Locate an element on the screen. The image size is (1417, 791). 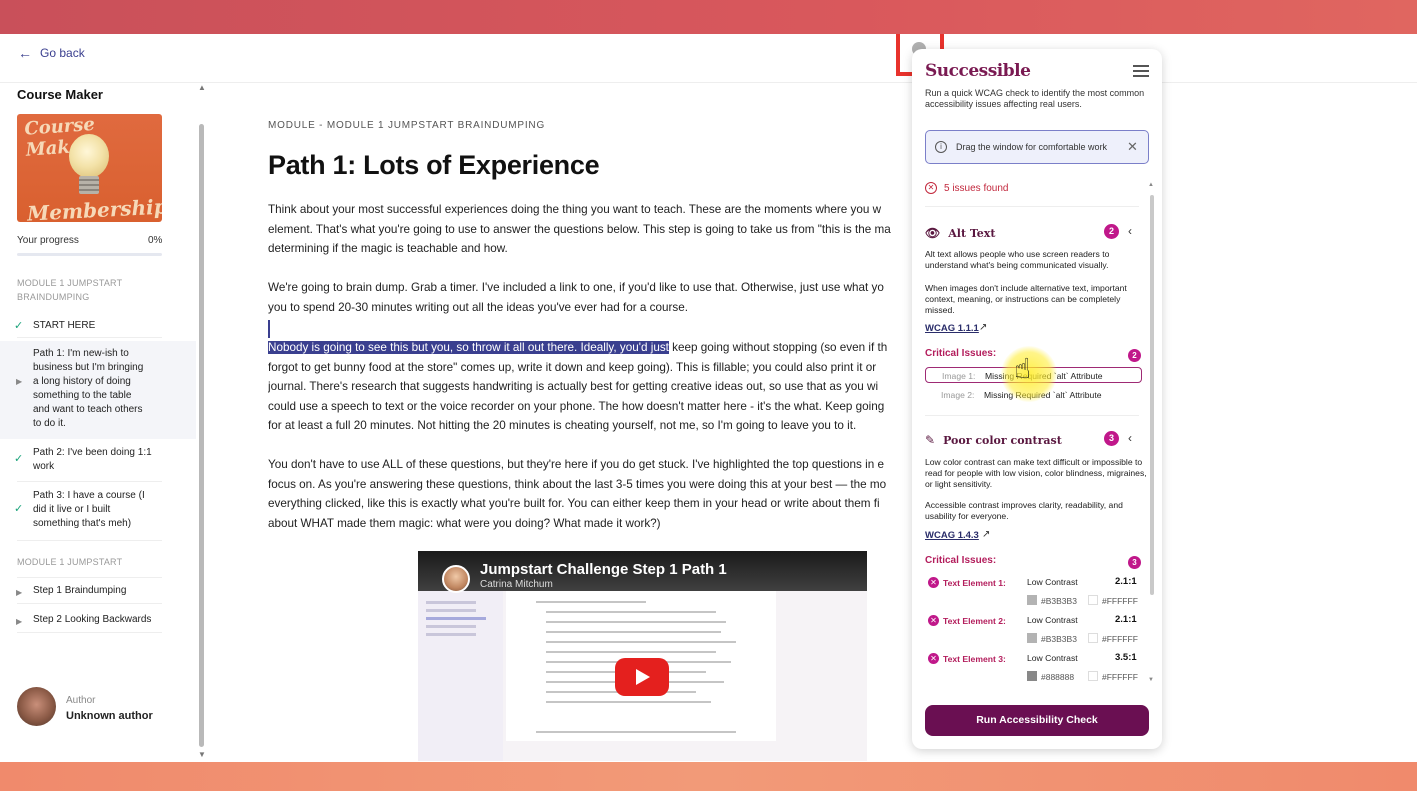
lesson-item-path-2: ✓ Path 2: I've been doing 1:1 work is located at coordinates (98, 460).